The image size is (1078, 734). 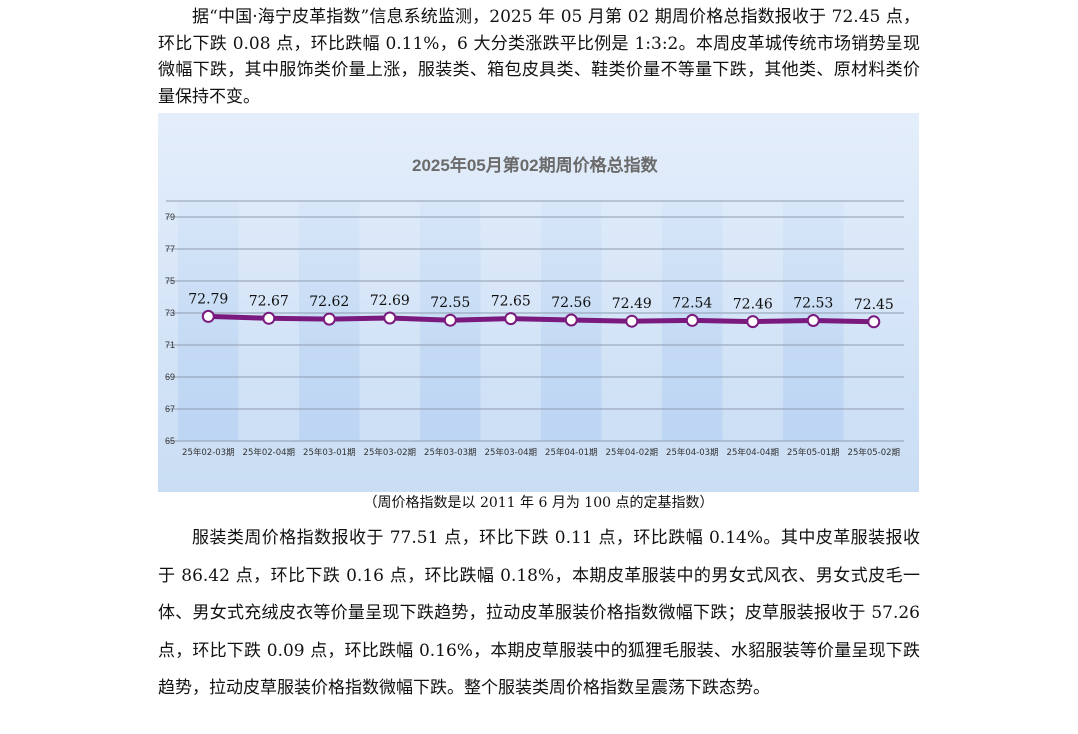 What do you see at coordinates (170, 249) in the screenshot?
I see `y-tick-label: 77` at bounding box center [170, 249].